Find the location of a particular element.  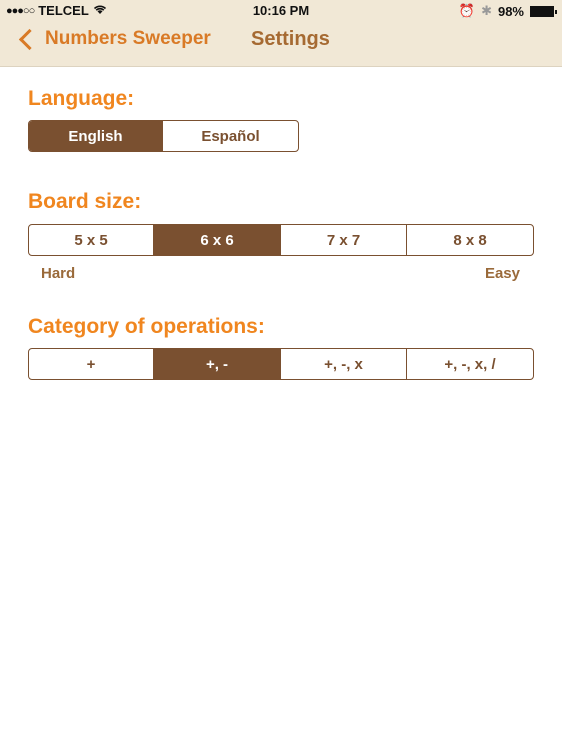

back-button: Numbers Sweeper is located at coordinates (112, 39).